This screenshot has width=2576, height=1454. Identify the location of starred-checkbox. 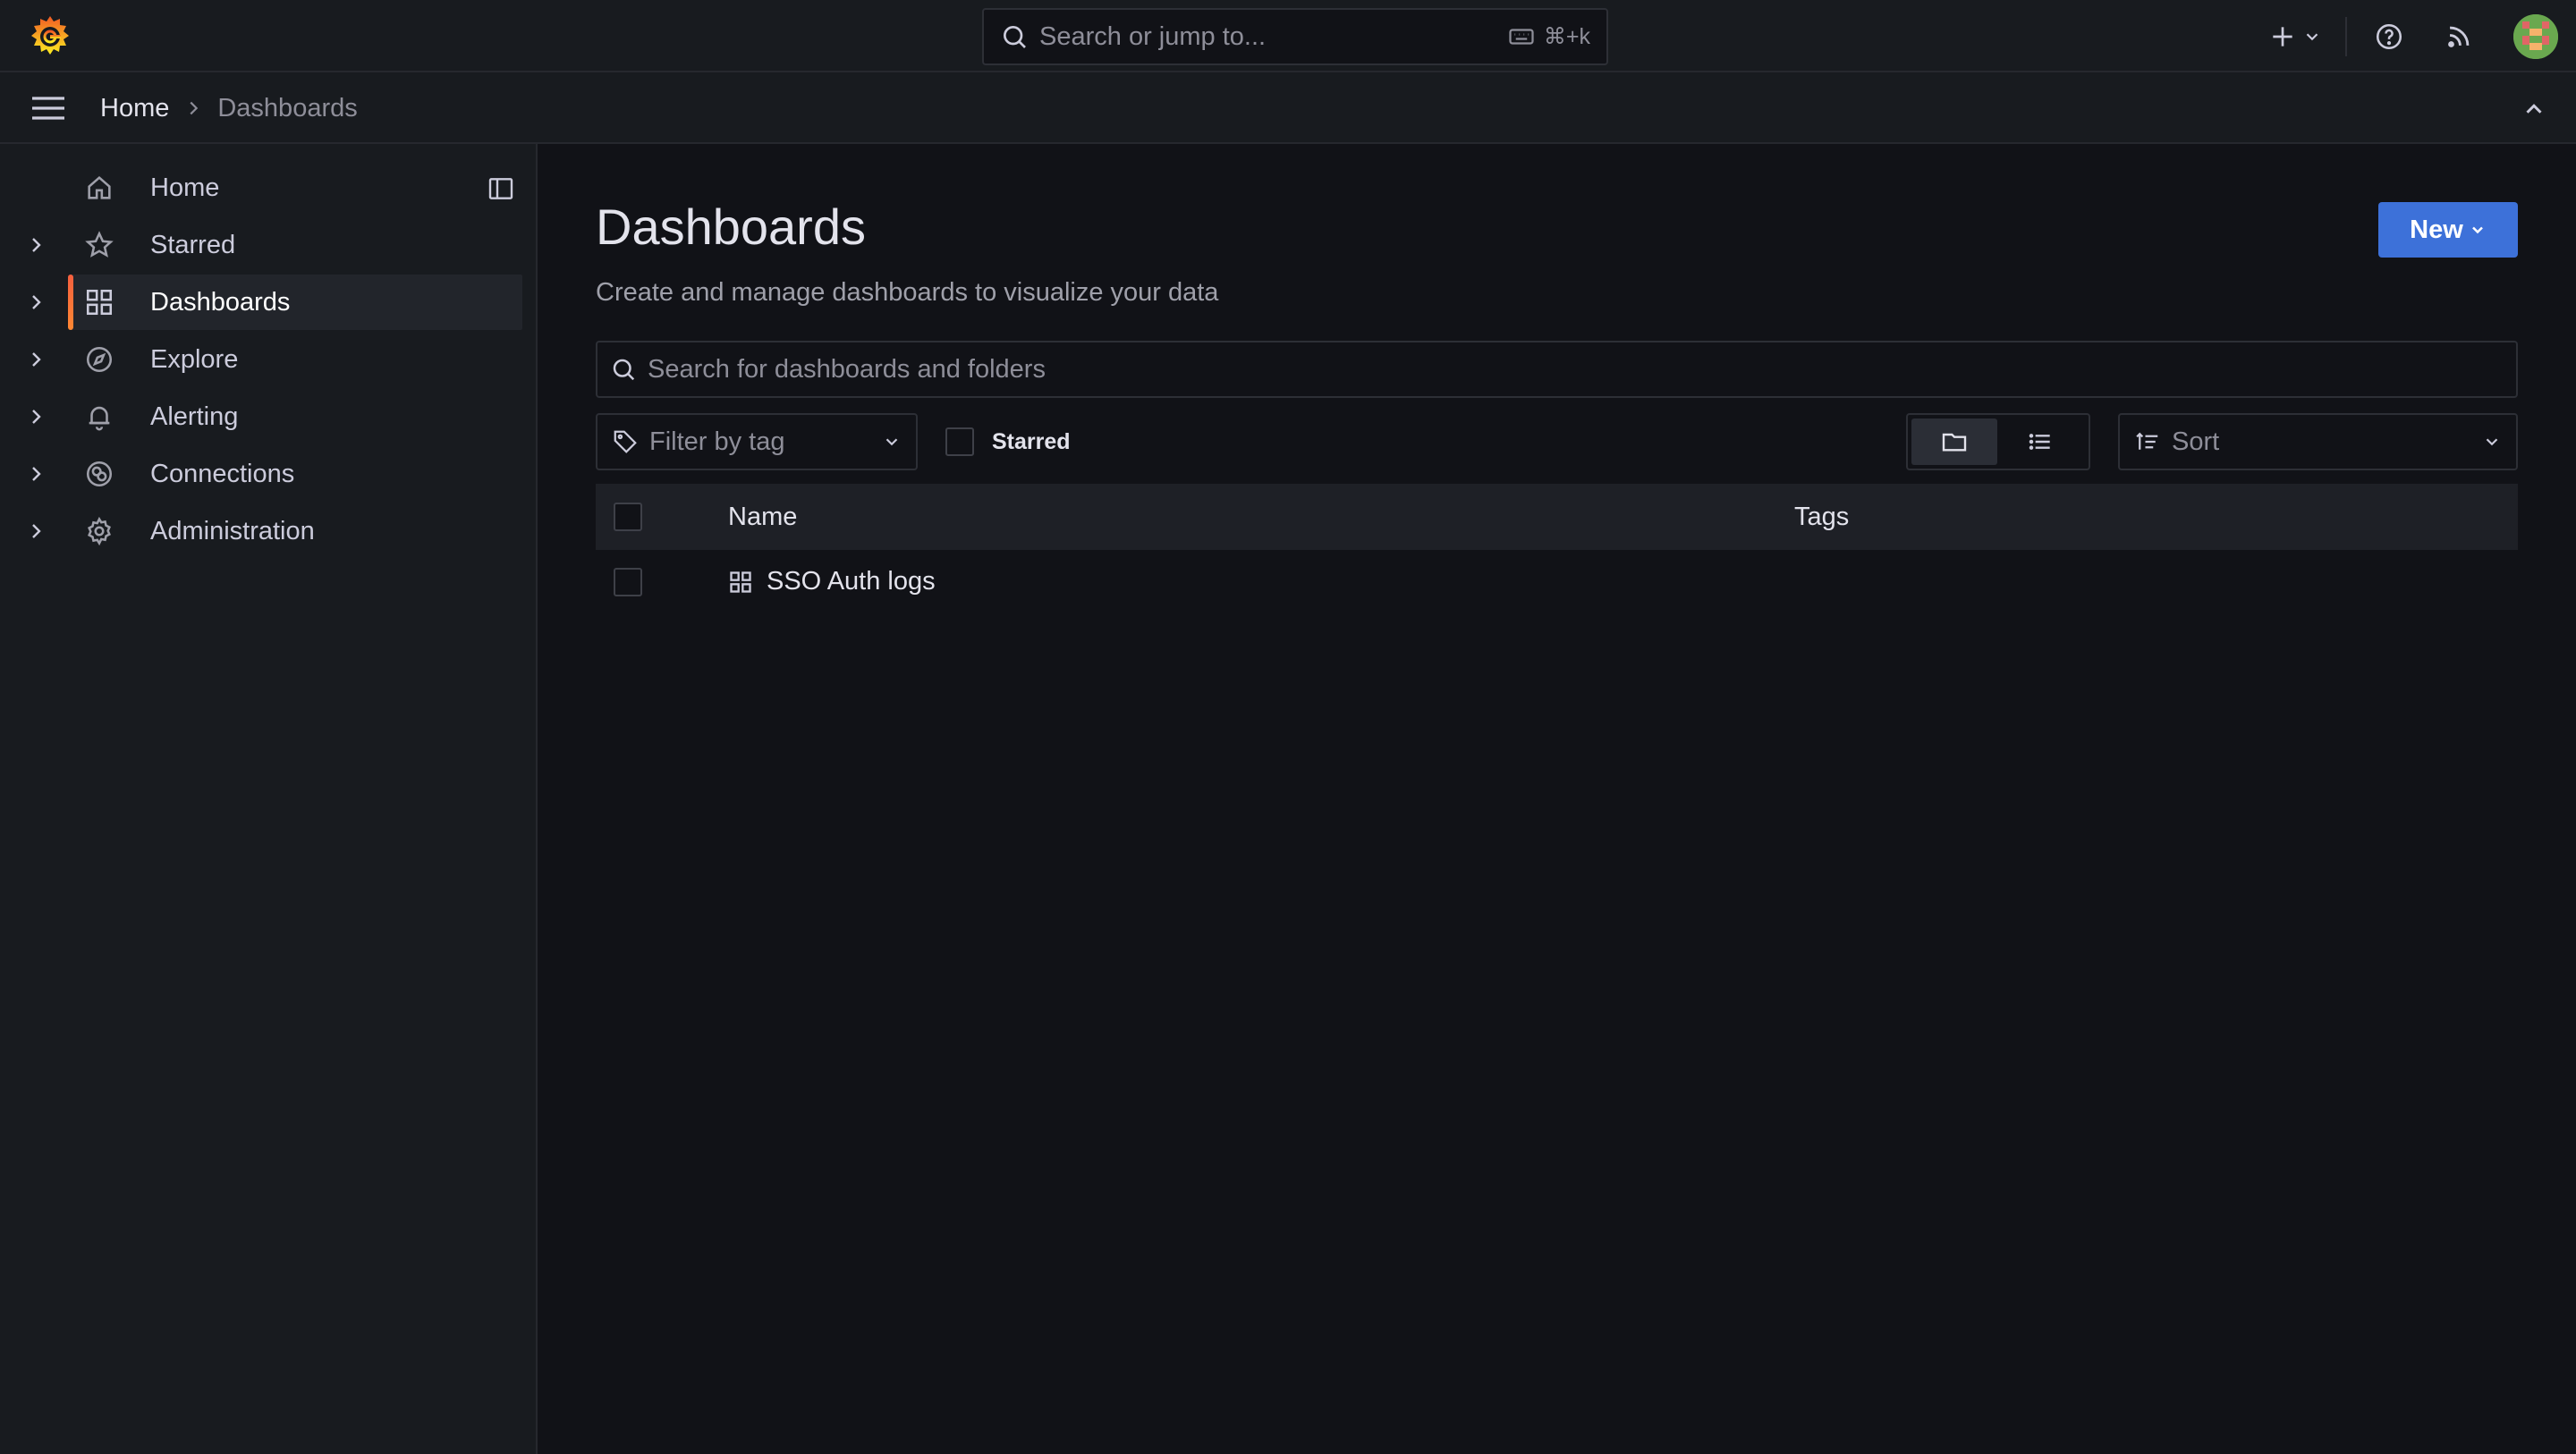
(959, 442).